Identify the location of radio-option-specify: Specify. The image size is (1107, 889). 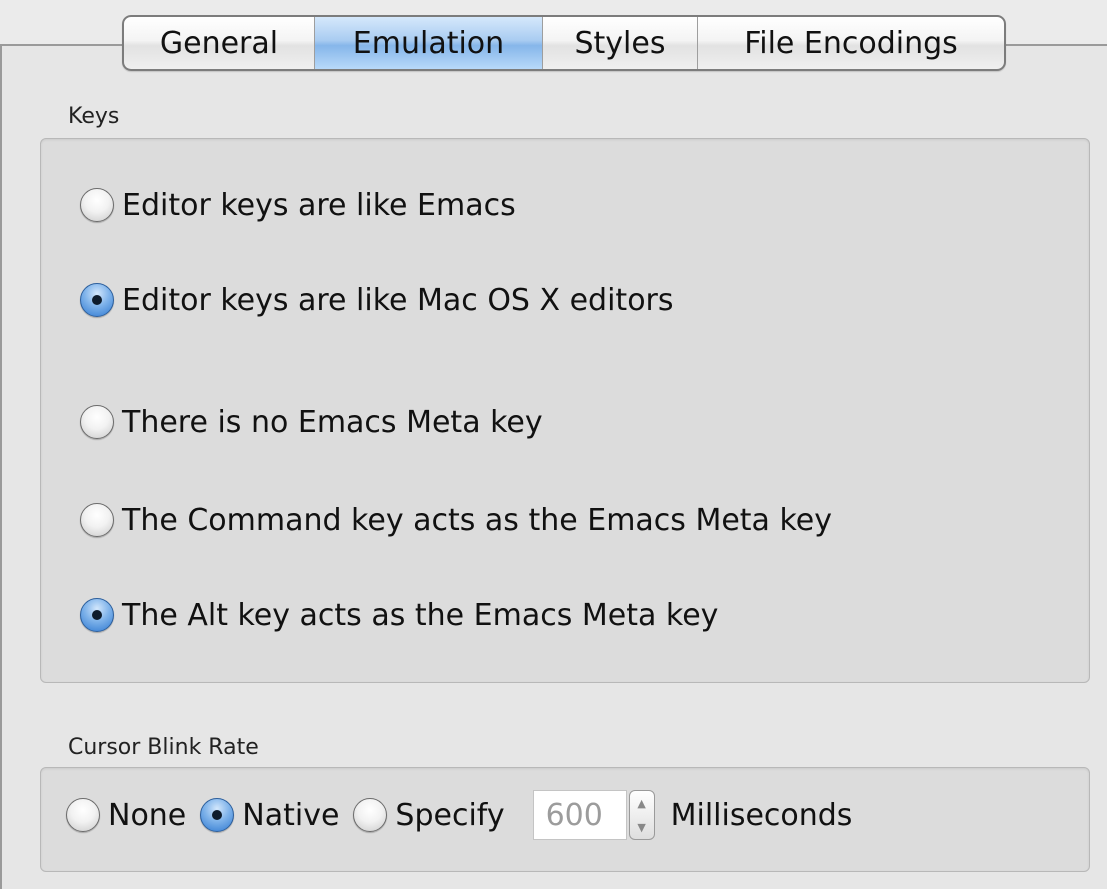
(429, 815).